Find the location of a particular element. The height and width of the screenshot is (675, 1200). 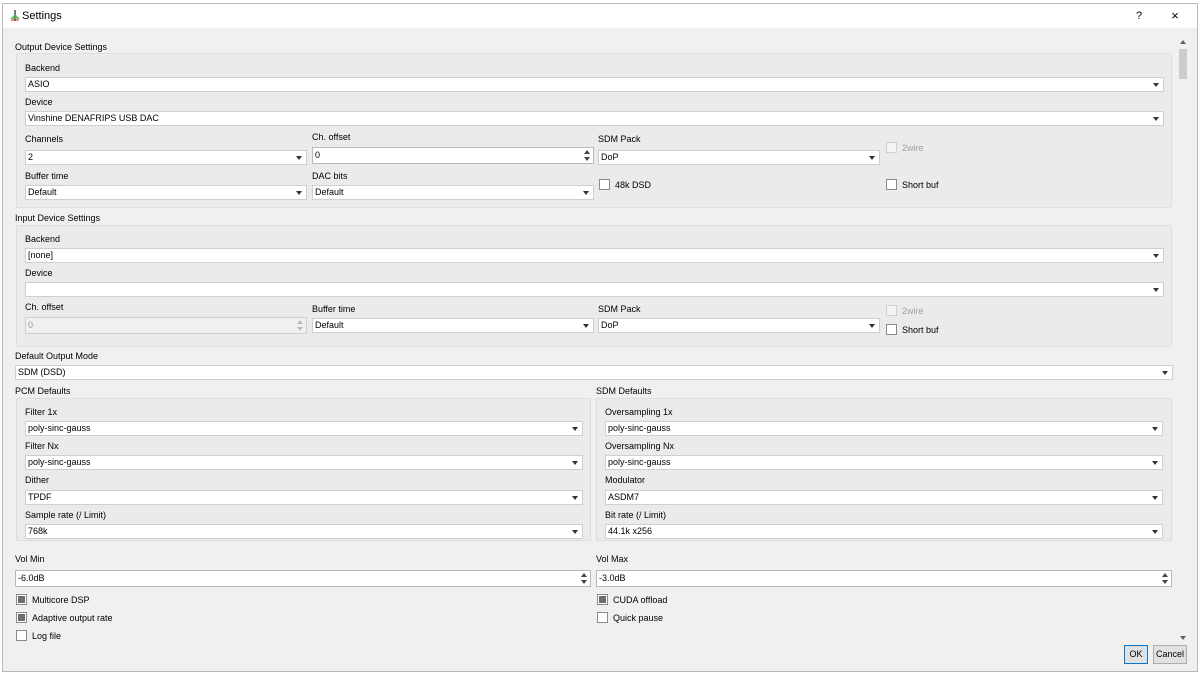

scroll-up-icon is located at coordinates (1183, 42).